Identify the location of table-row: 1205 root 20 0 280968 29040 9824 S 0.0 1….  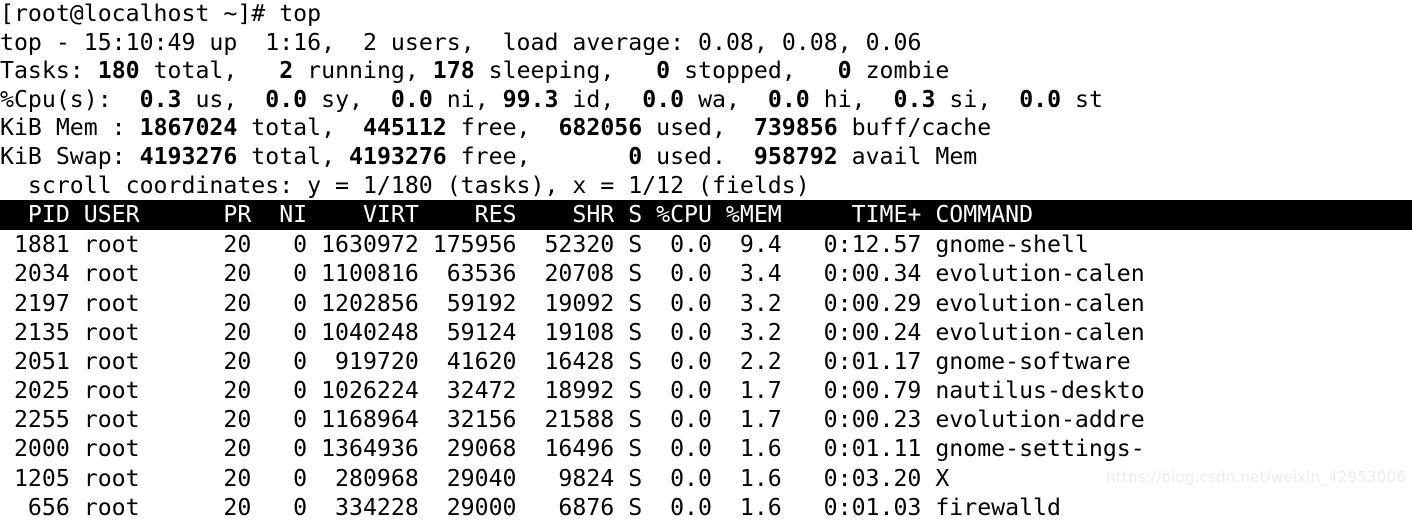
(706, 478).